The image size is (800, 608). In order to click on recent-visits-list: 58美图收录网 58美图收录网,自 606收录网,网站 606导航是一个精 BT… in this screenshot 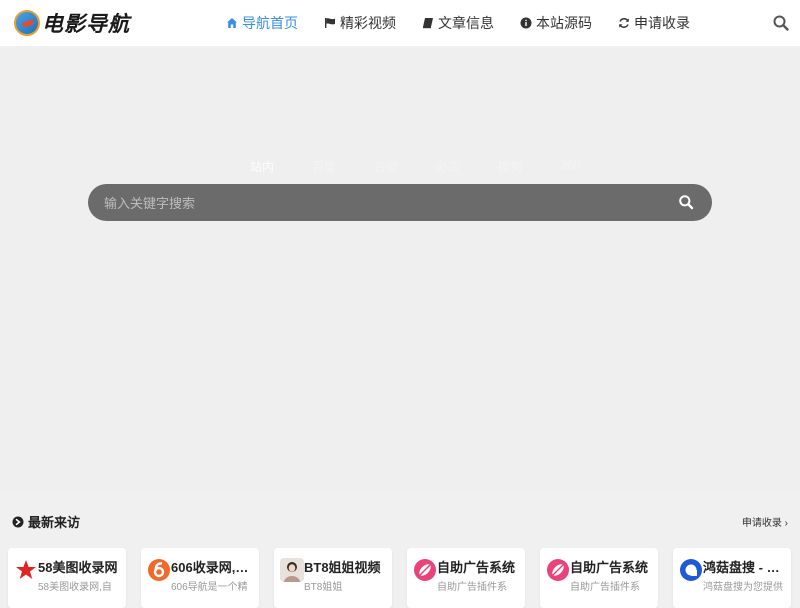, I will do `click(404, 578)`.